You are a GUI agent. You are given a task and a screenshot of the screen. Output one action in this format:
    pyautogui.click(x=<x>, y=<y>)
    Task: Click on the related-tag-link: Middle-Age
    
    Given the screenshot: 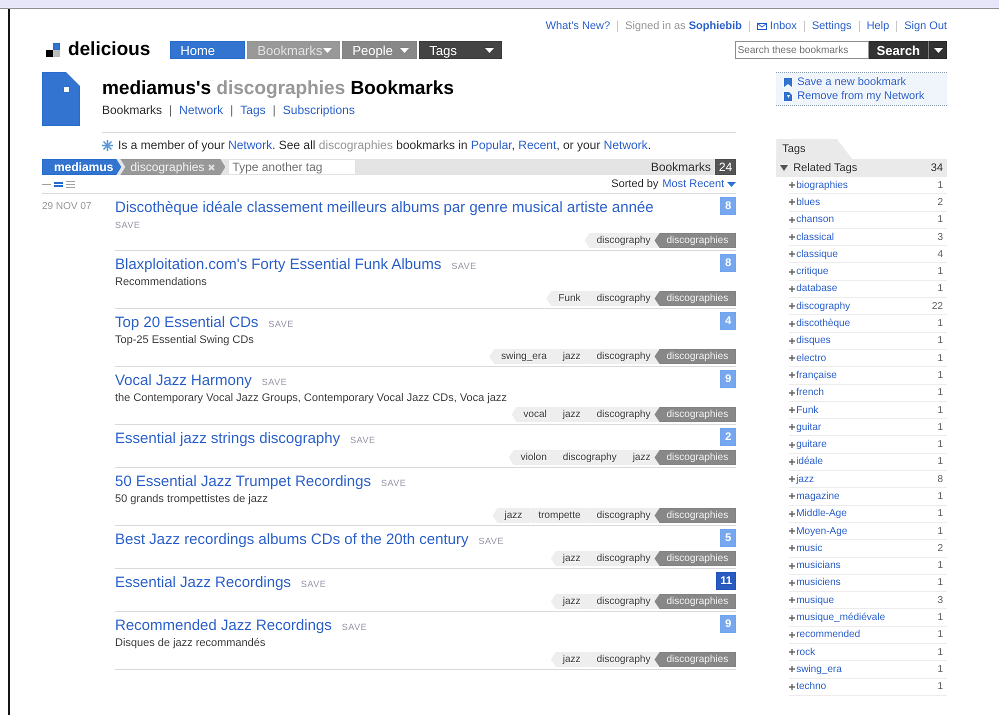 What is the action you would take?
    pyautogui.click(x=821, y=514)
    